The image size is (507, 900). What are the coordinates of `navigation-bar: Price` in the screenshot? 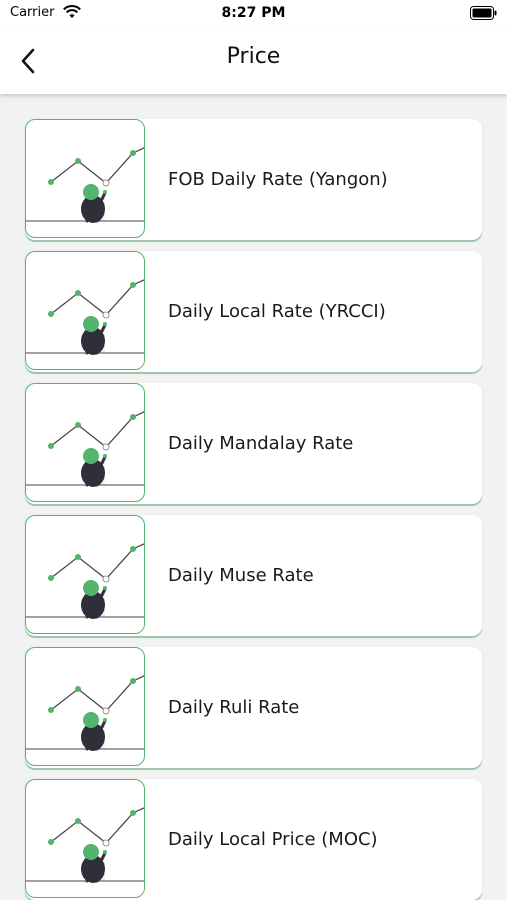 It's located at (253, 61).